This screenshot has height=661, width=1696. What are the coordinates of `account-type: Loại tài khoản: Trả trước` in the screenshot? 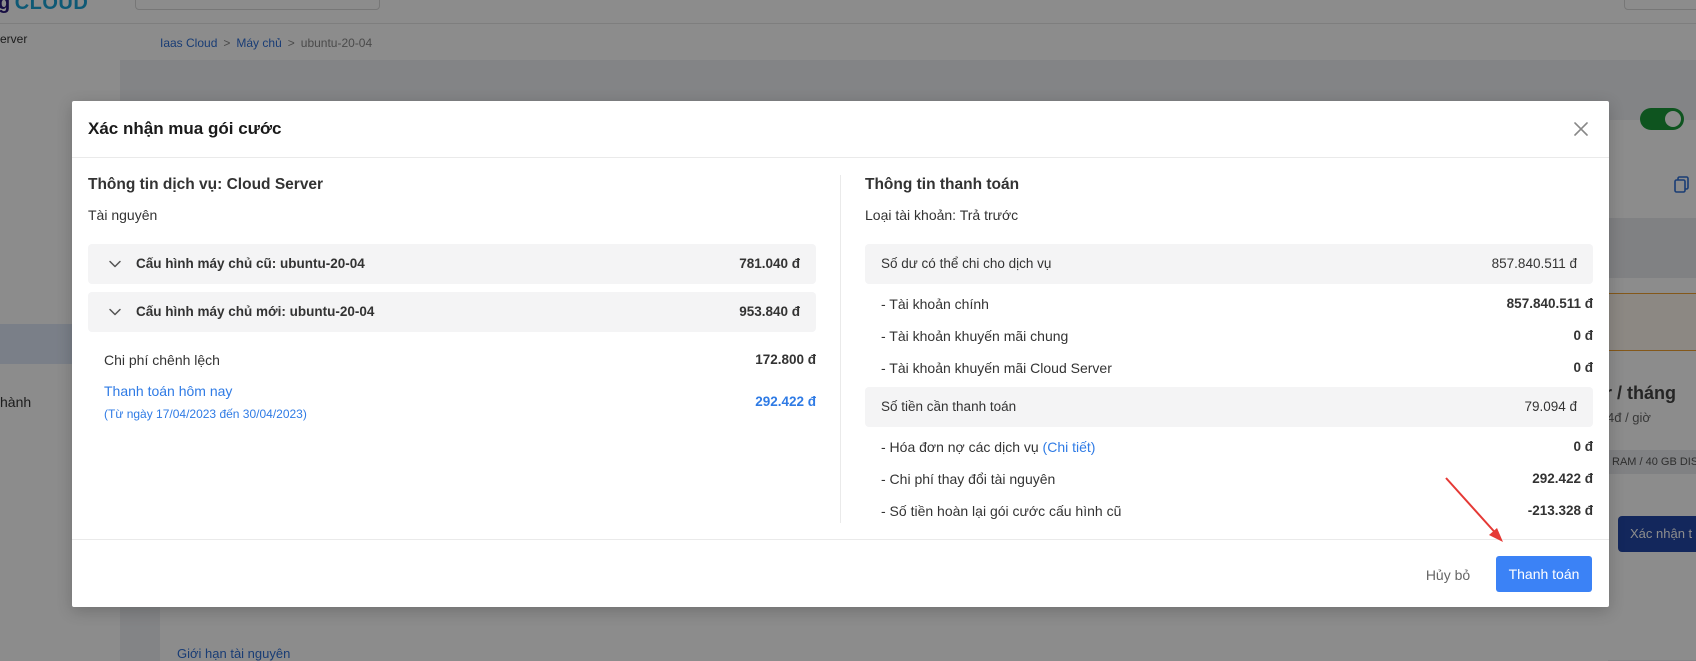 It's located at (942, 215).